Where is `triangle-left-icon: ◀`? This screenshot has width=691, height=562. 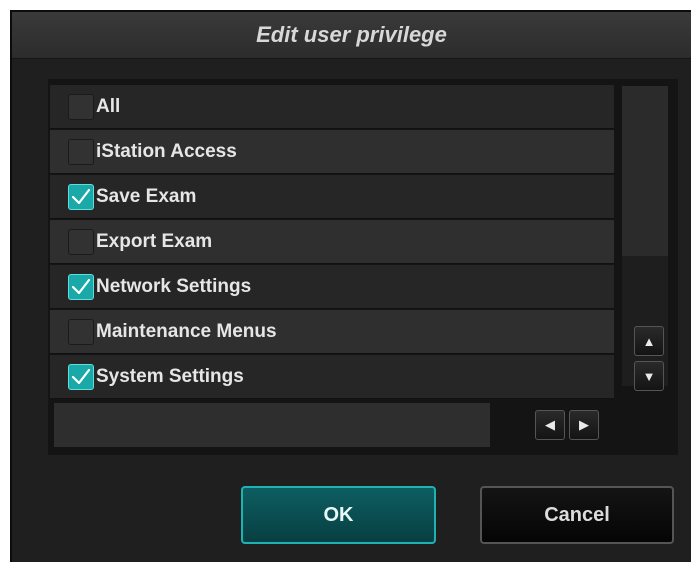
triangle-left-icon: ◀ is located at coordinates (550, 424).